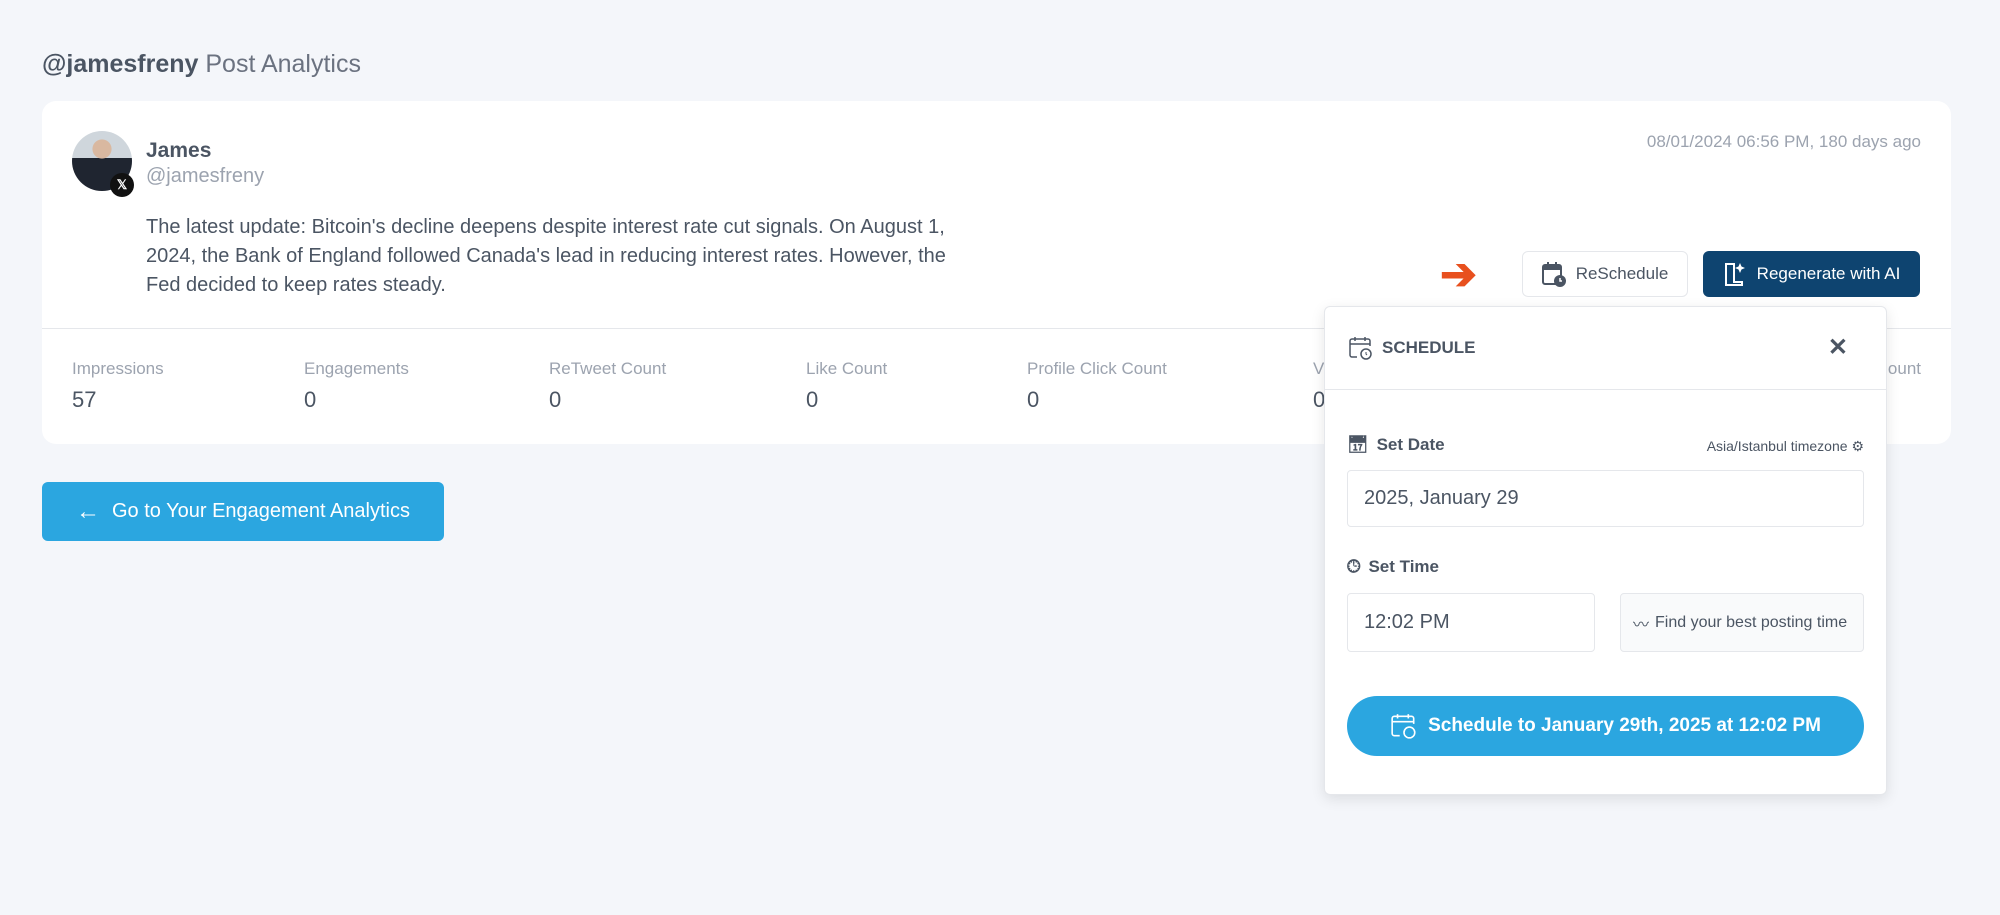 This screenshot has width=2000, height=915. What do you see at coordinates (1404, 566) in the screenshot?
I see `set-time-text: Set Time` at bounding box center [1404, 566].